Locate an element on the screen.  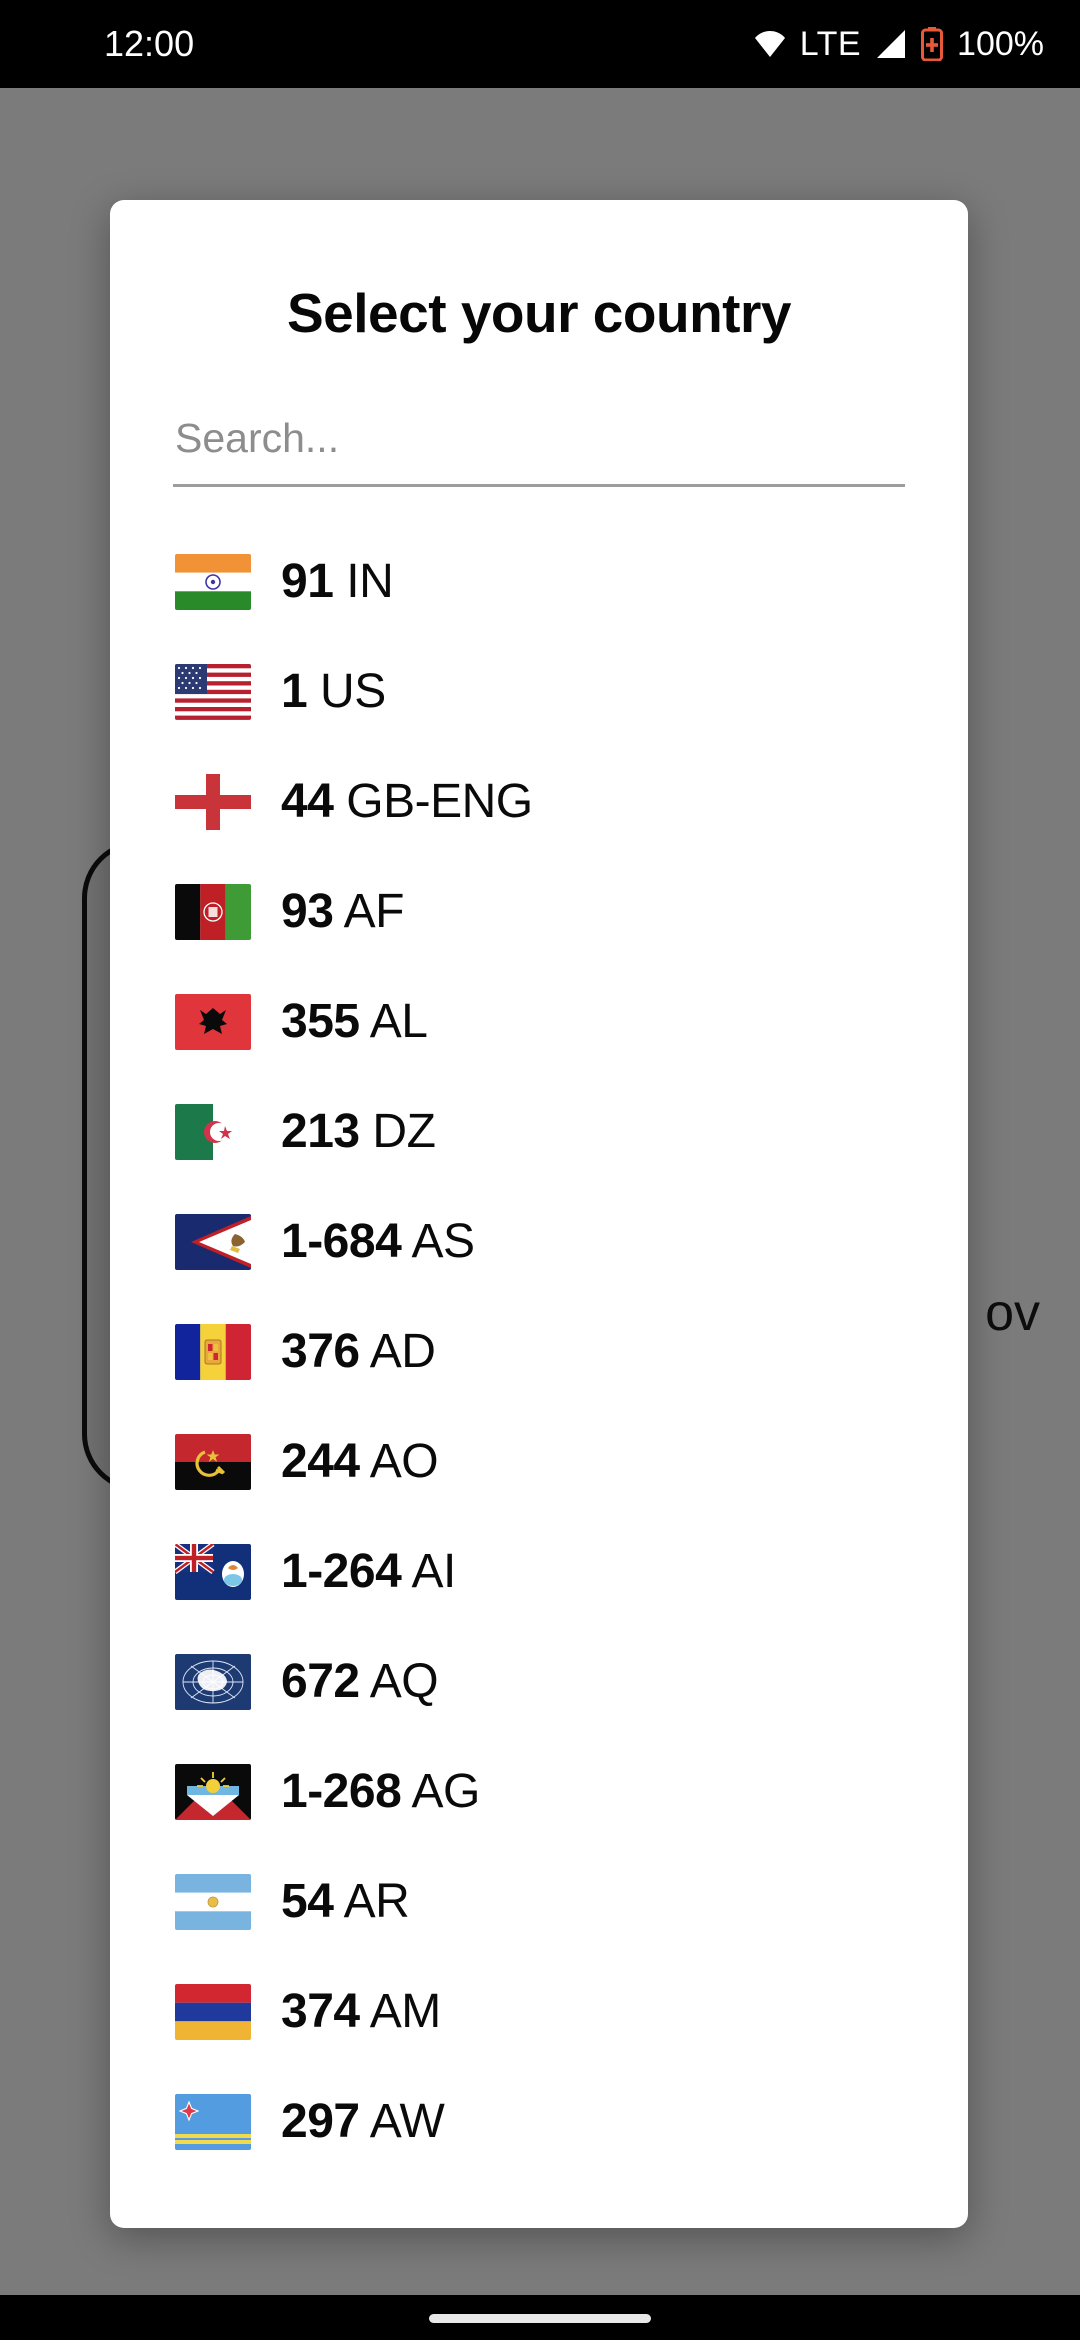
country-dial-code: 54 is located at coordinates (307, 1901).